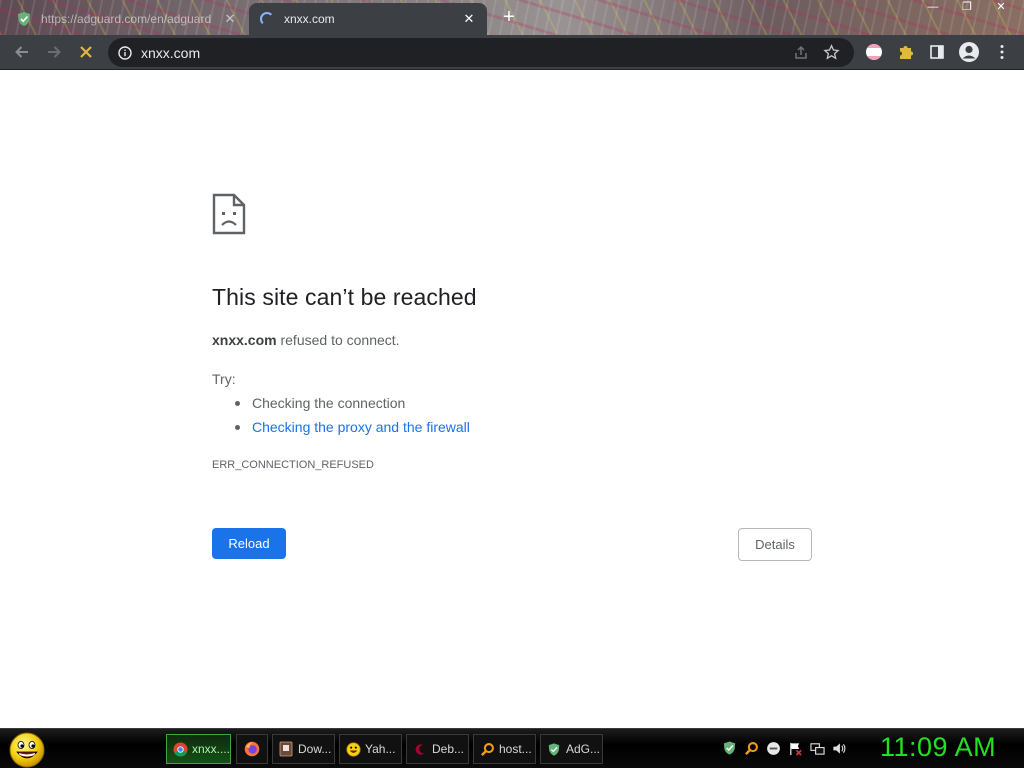  I want to click on system-tray, so click(784, 748).